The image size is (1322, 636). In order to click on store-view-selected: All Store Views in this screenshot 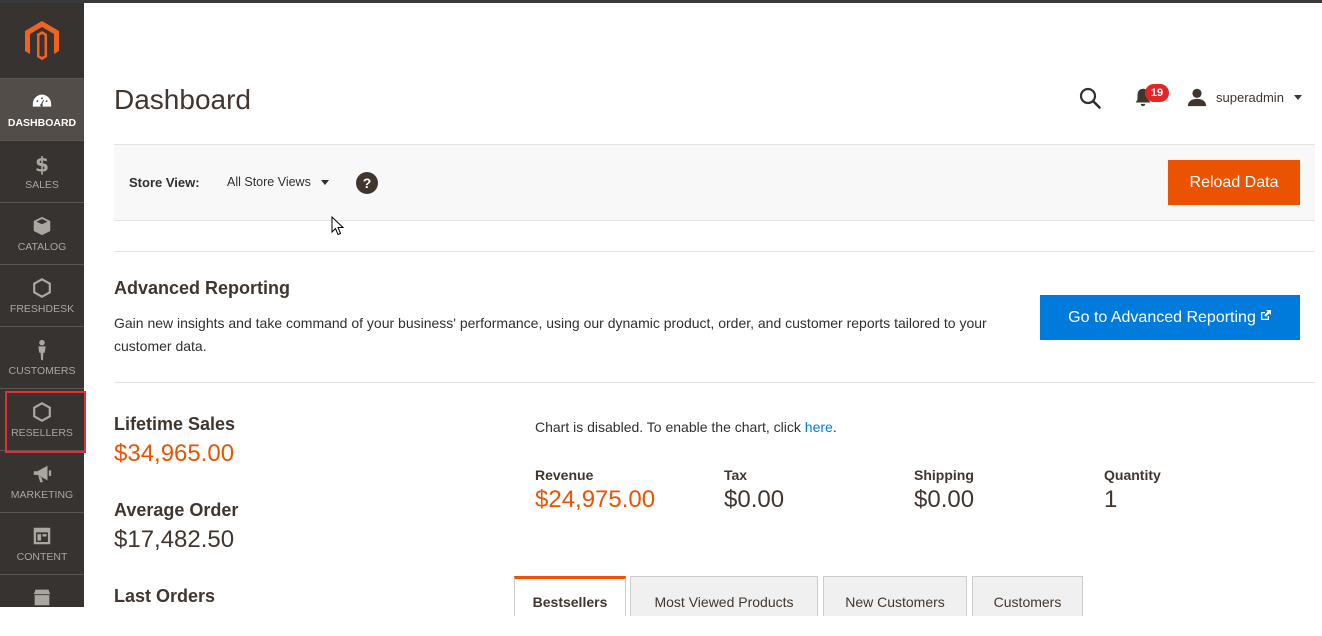, I will do `click(269, 182)`.